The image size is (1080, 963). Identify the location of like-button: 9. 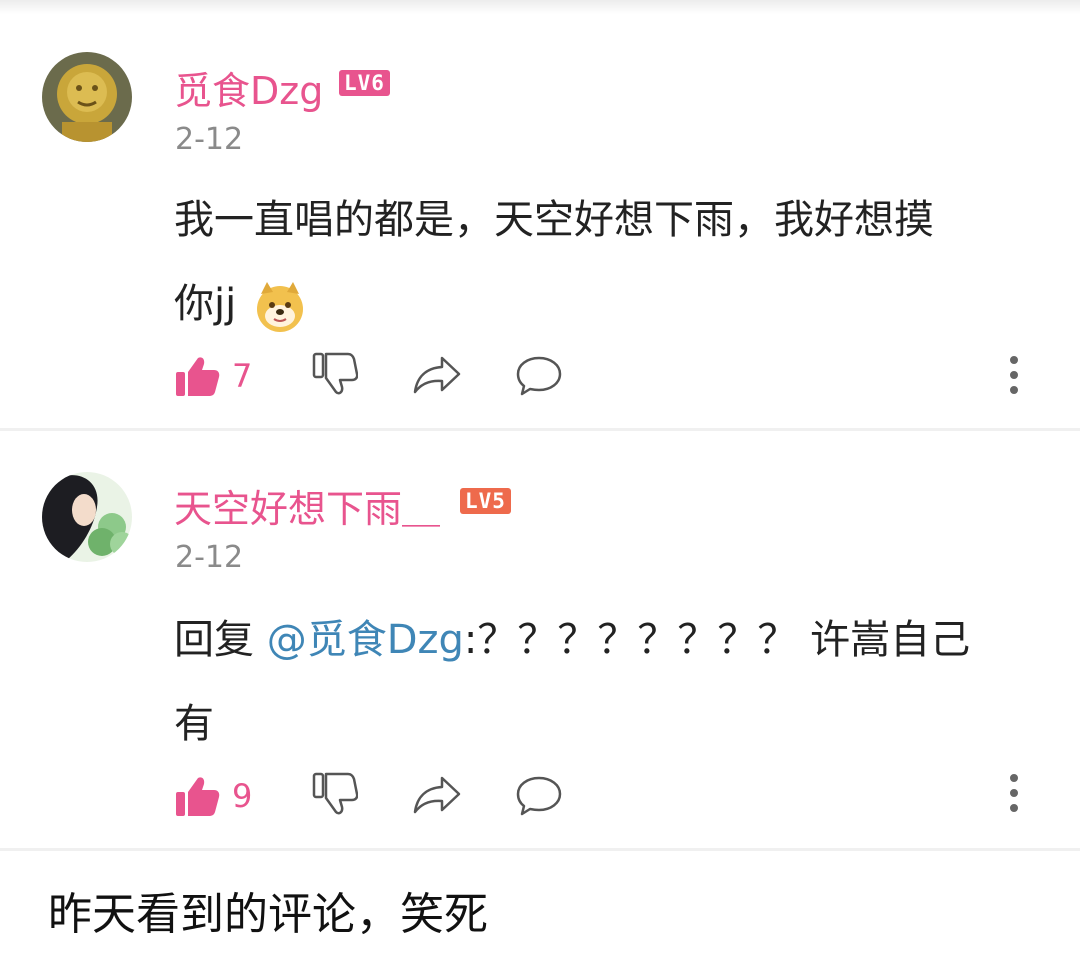
(213, 796).